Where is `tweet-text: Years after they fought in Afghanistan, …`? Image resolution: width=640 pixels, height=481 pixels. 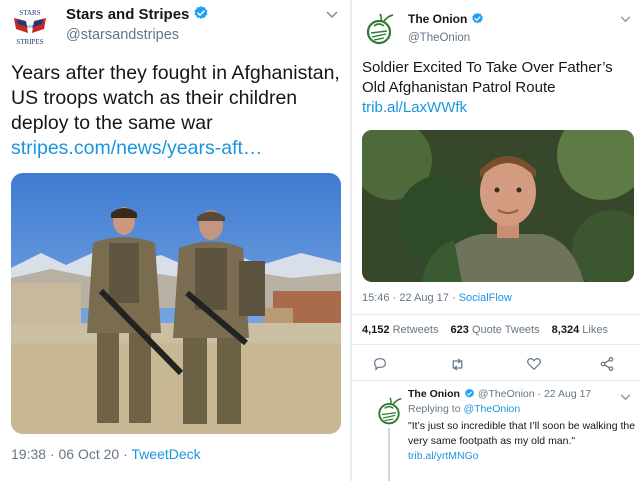
tweet-text: Years after they fought in Afghanistan, … is located at coordinates (179, 111).